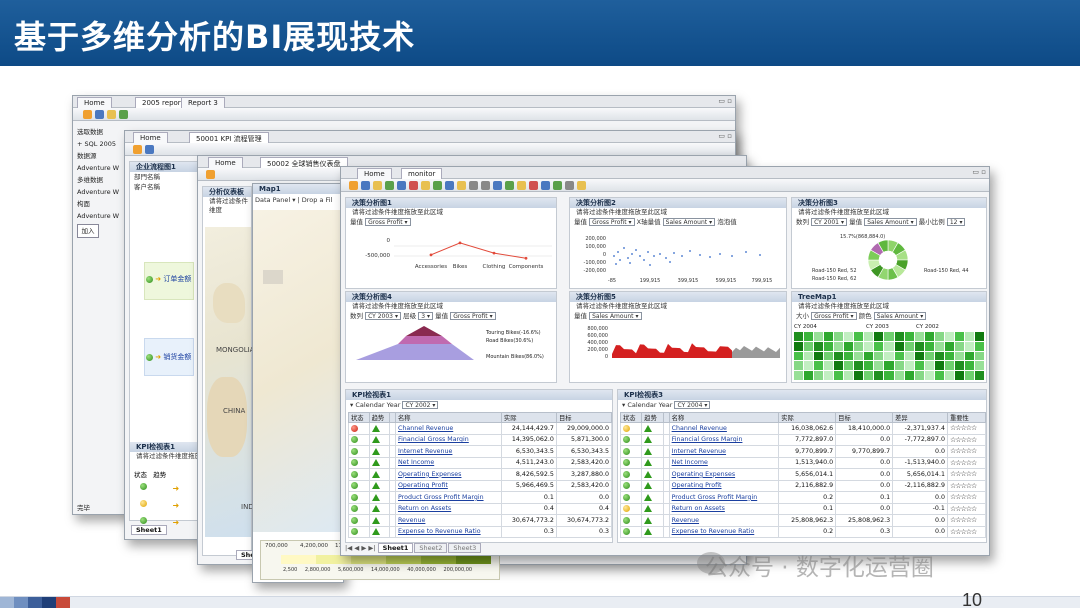  I want to click on table-row: Expense to Revenue Ratio 0.3 0.3, so click(480, 531).